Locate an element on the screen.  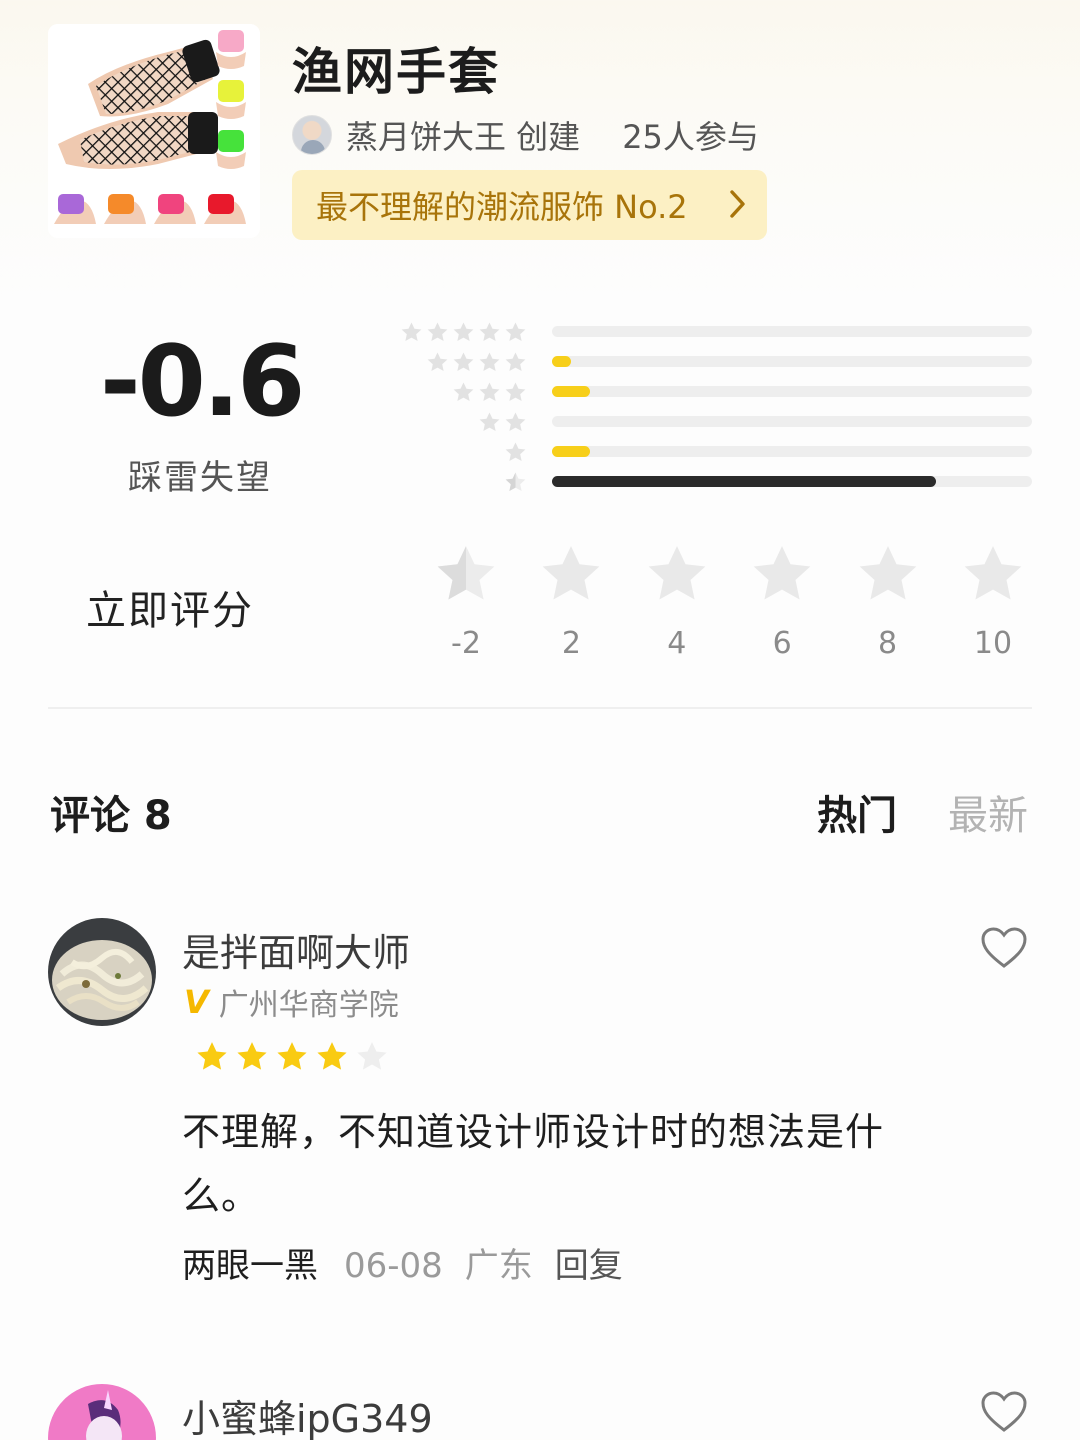
rate-option: 6 is located at coordinates (782, 601).